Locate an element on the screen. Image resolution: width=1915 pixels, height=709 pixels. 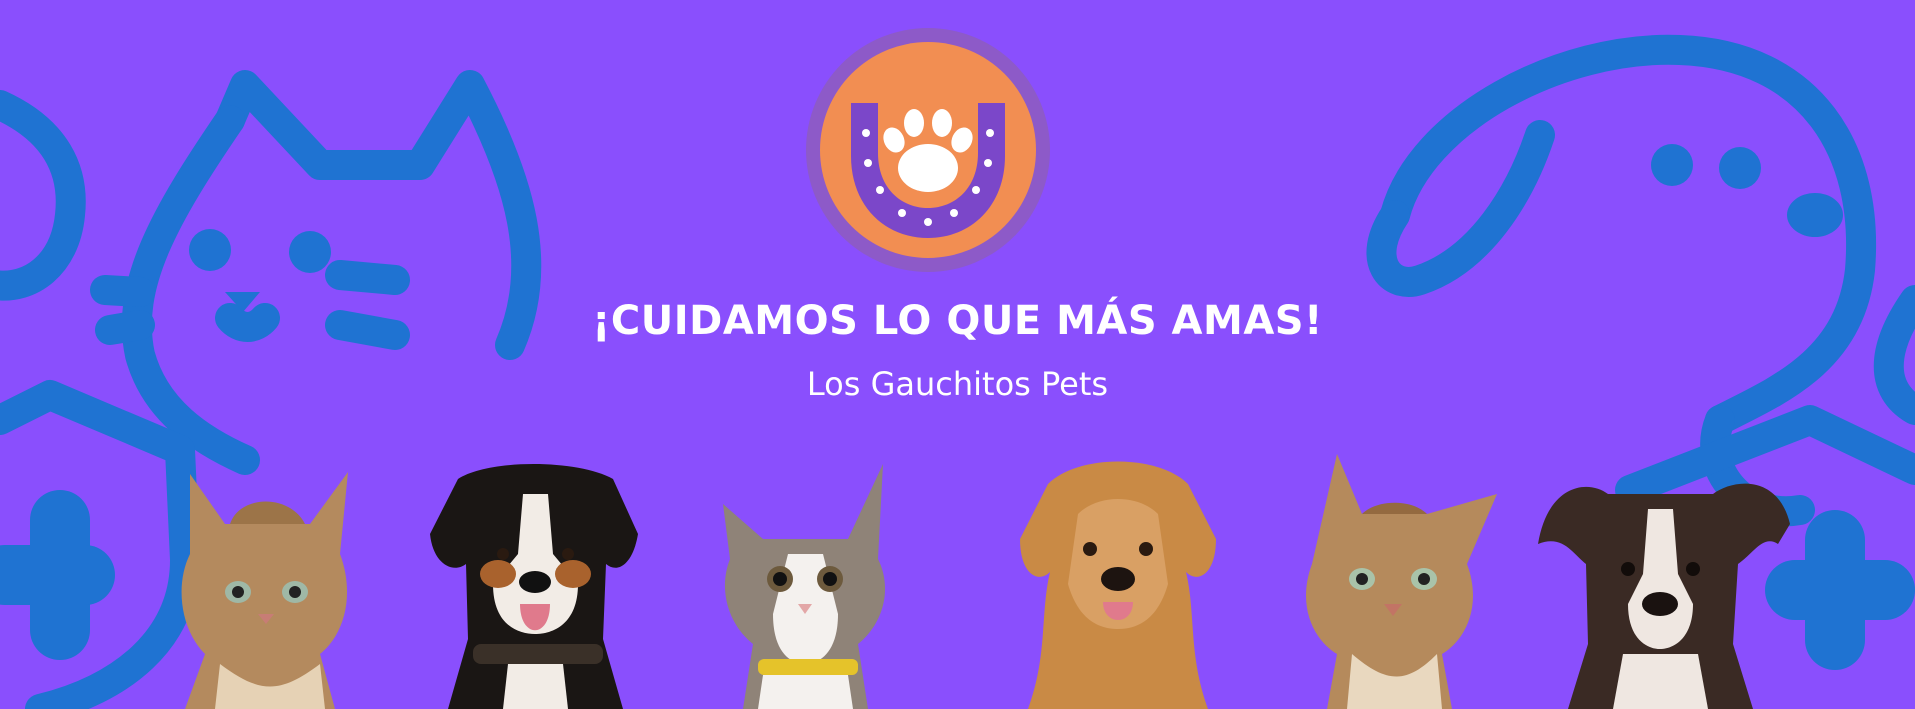
cat-outline-edge-icon is located at coordinates (43, 195).